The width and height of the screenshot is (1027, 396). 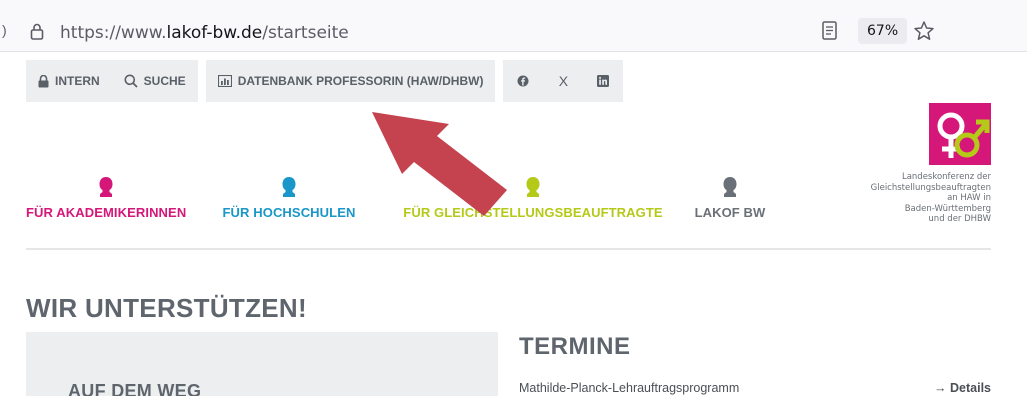 What do you see at coordinates (829, 30) in the screenshot?
I see `reader-view-icon` at bounding box center [829, 30].